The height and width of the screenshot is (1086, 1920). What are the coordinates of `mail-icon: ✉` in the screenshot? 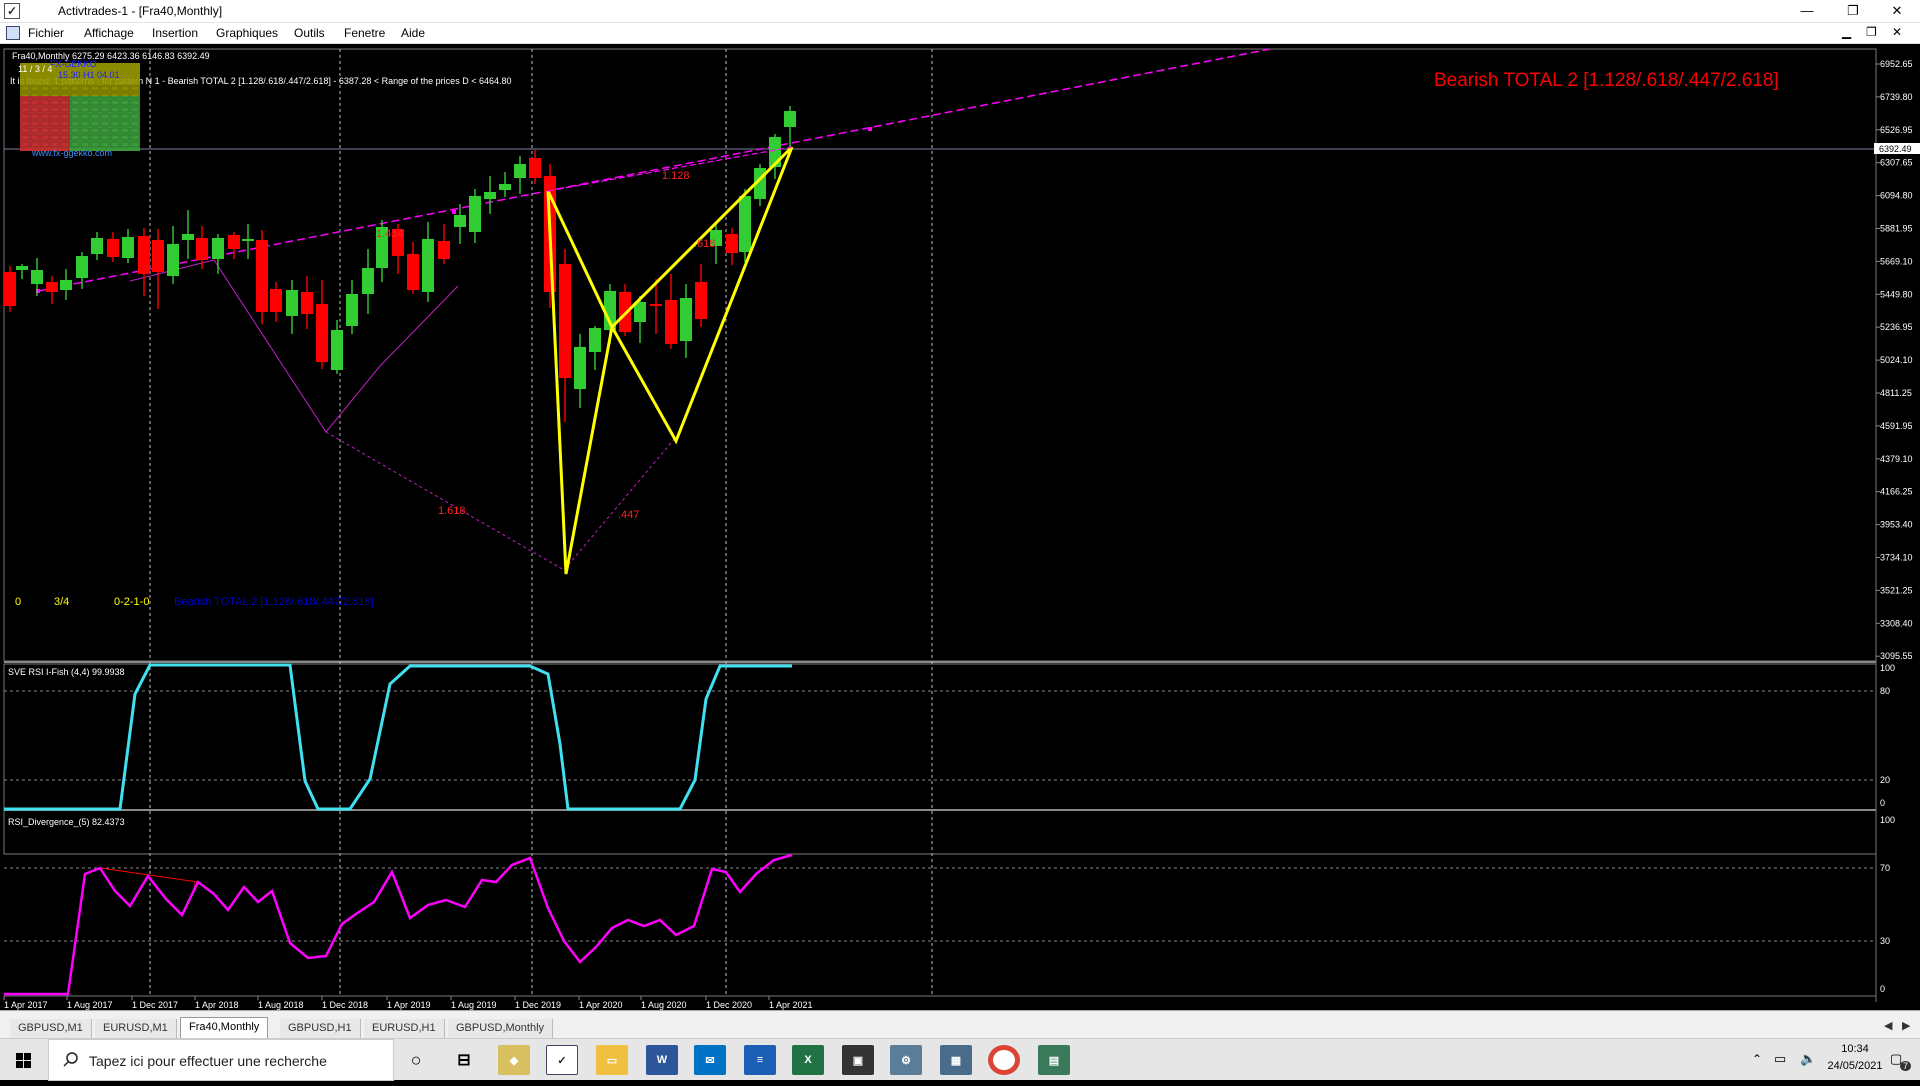 It's located at (710, 1060).